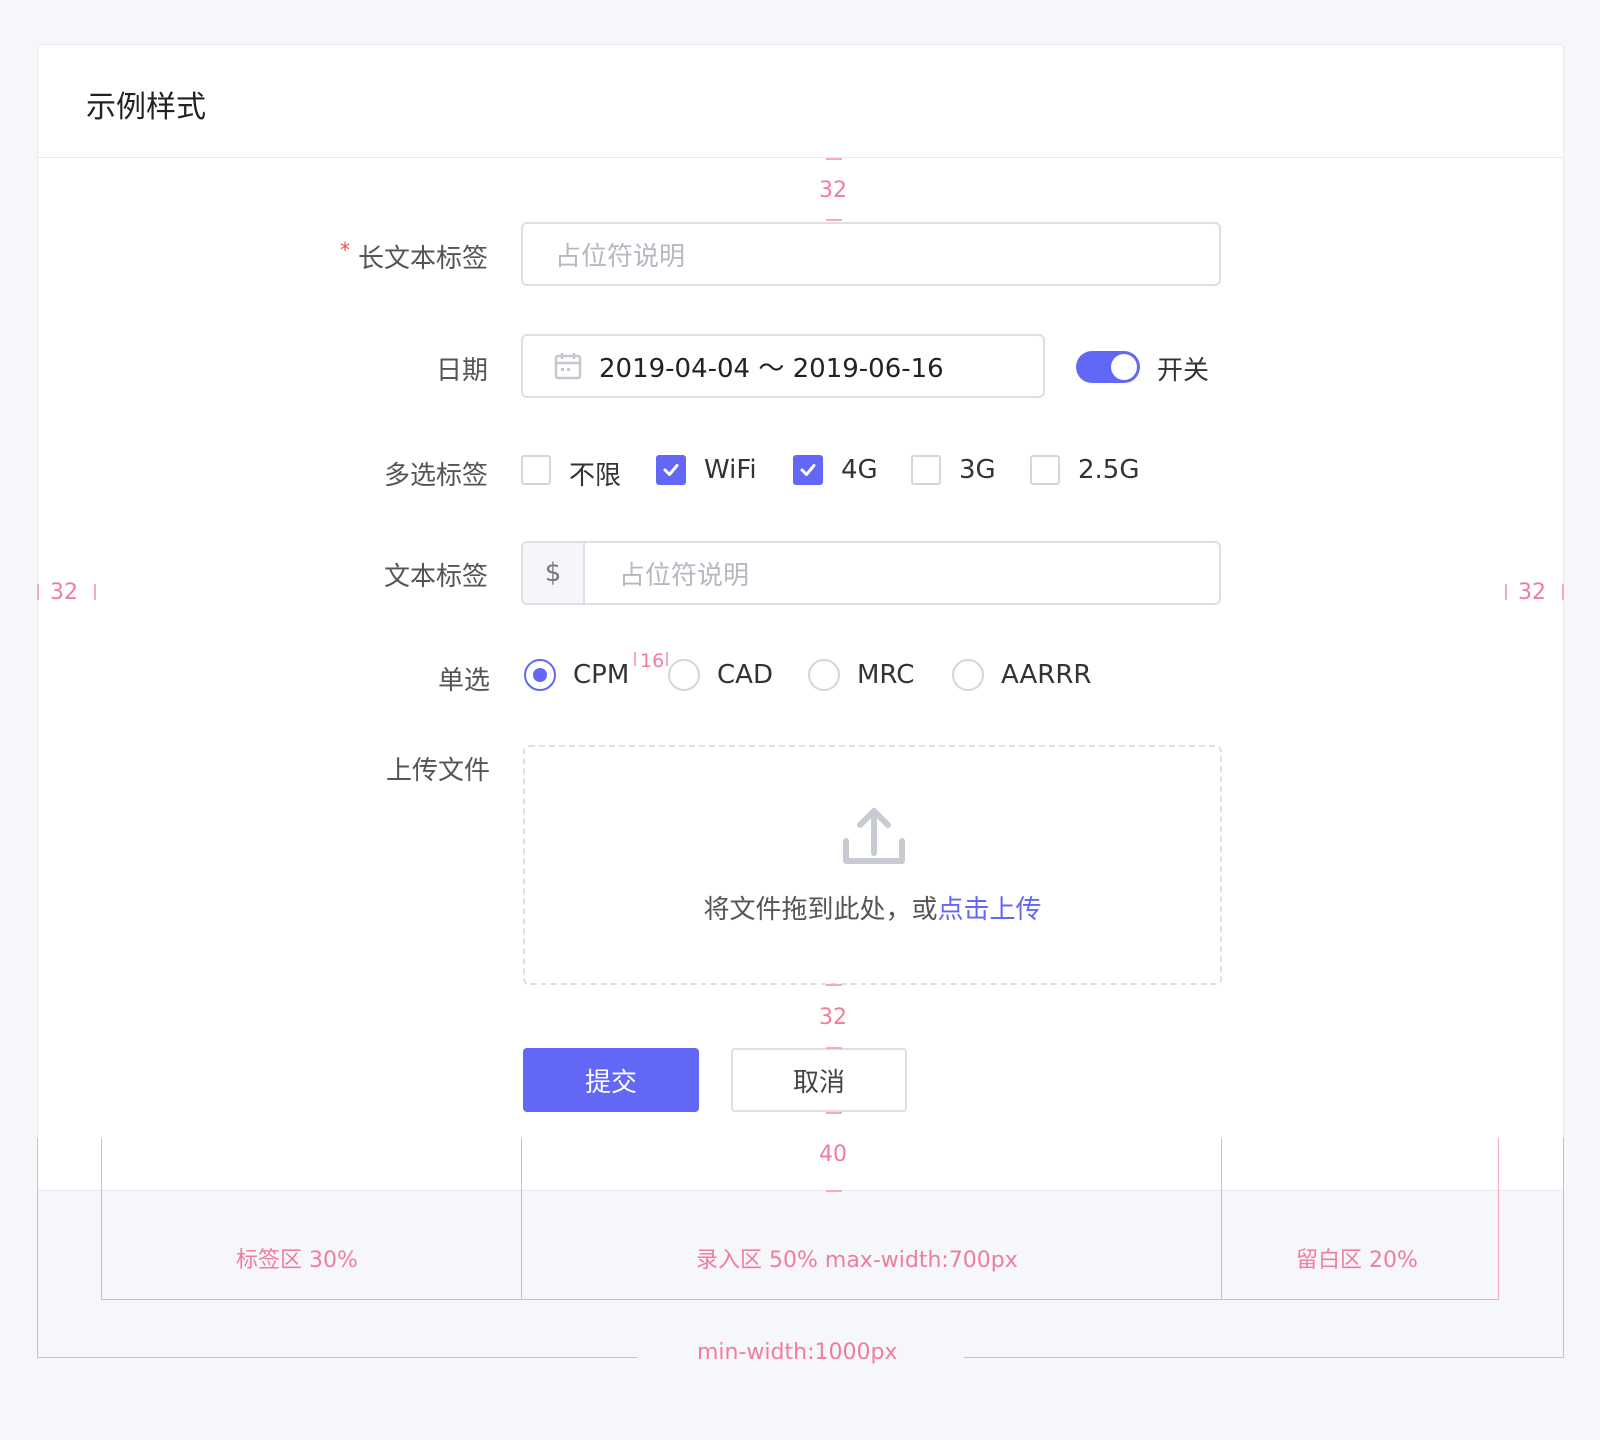  I want to click on radio-aarrr, so click(968, 675).